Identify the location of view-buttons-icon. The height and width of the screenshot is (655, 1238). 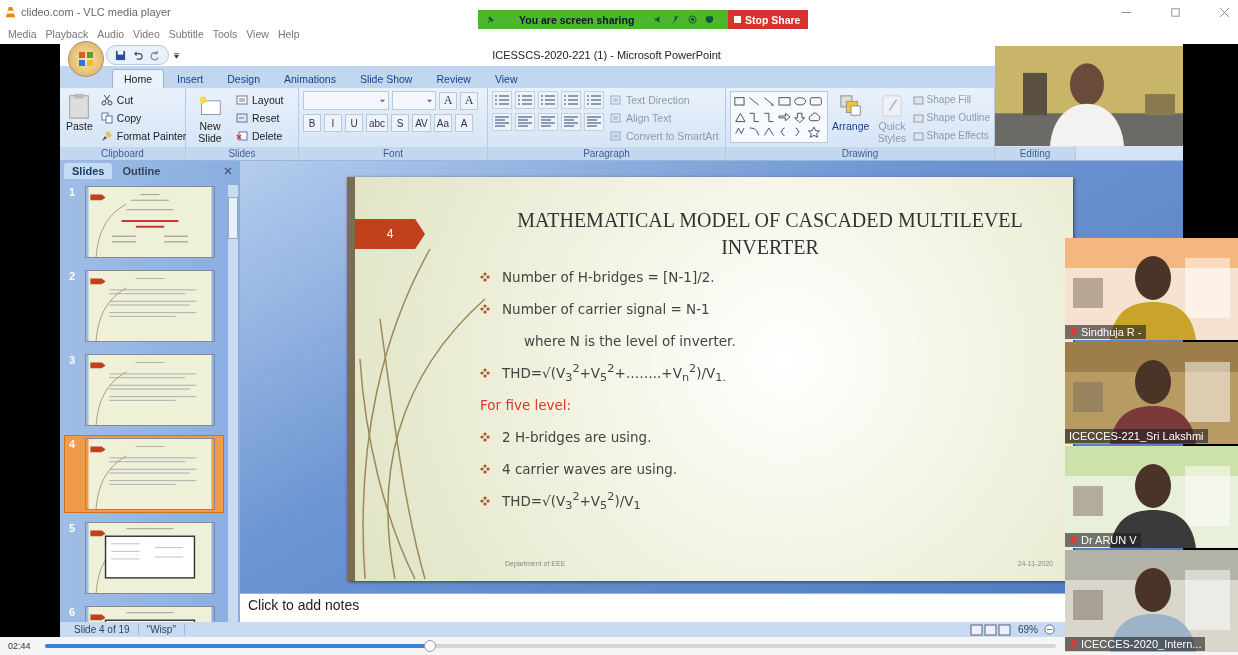
(991, 629).